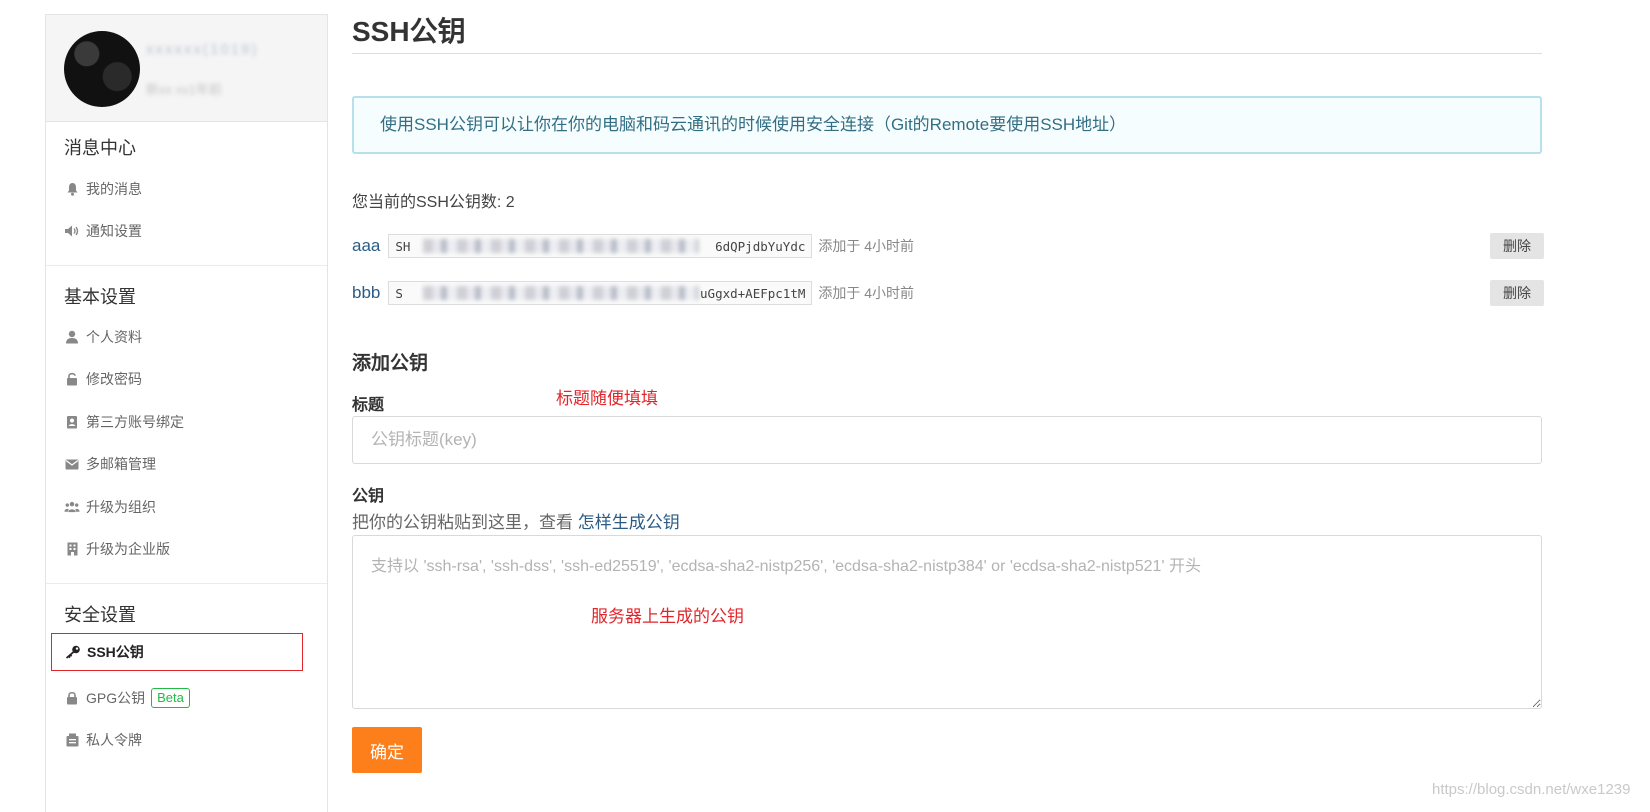 Image resolution: width=1650 pixels, height=812 pixels. Describe the element at coordinates (462, 522) in the screenshot. I see `key-help-prefix: 把你的公钥粘贴到这里，查看` at that location.